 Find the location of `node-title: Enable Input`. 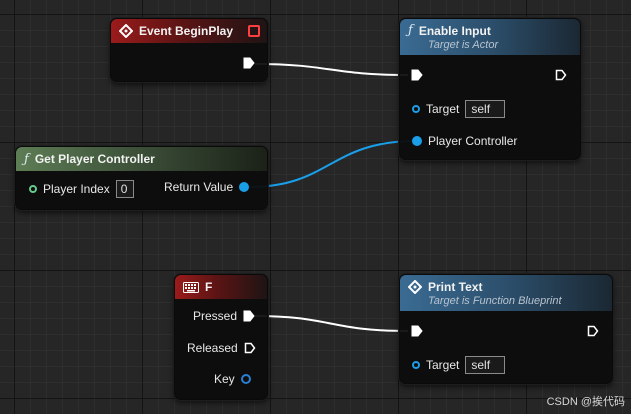

node-title: Enable Input is located at coordinates (454, 30).